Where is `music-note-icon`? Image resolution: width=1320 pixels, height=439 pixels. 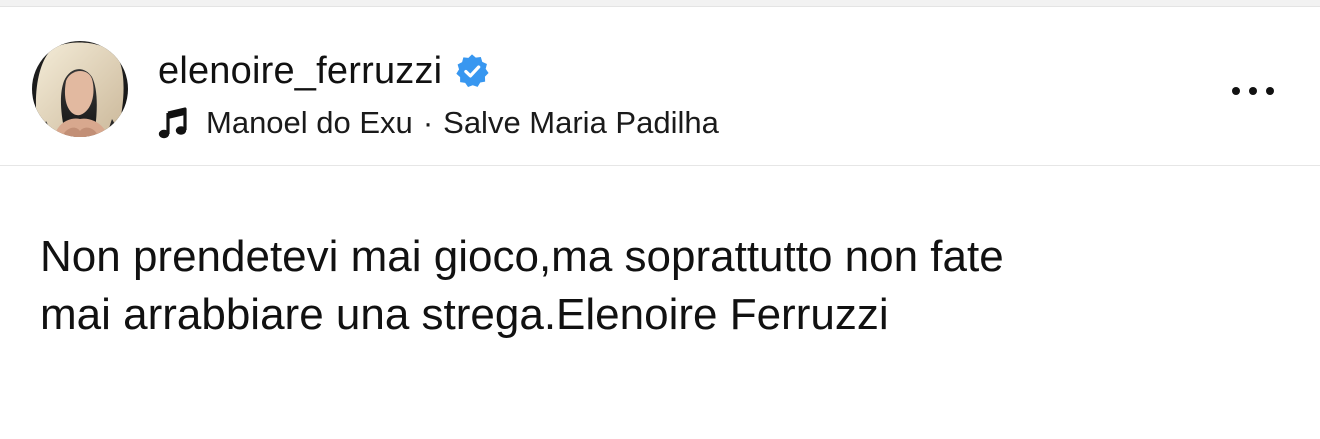 music-note-icon is located at coordinates (172, 123).